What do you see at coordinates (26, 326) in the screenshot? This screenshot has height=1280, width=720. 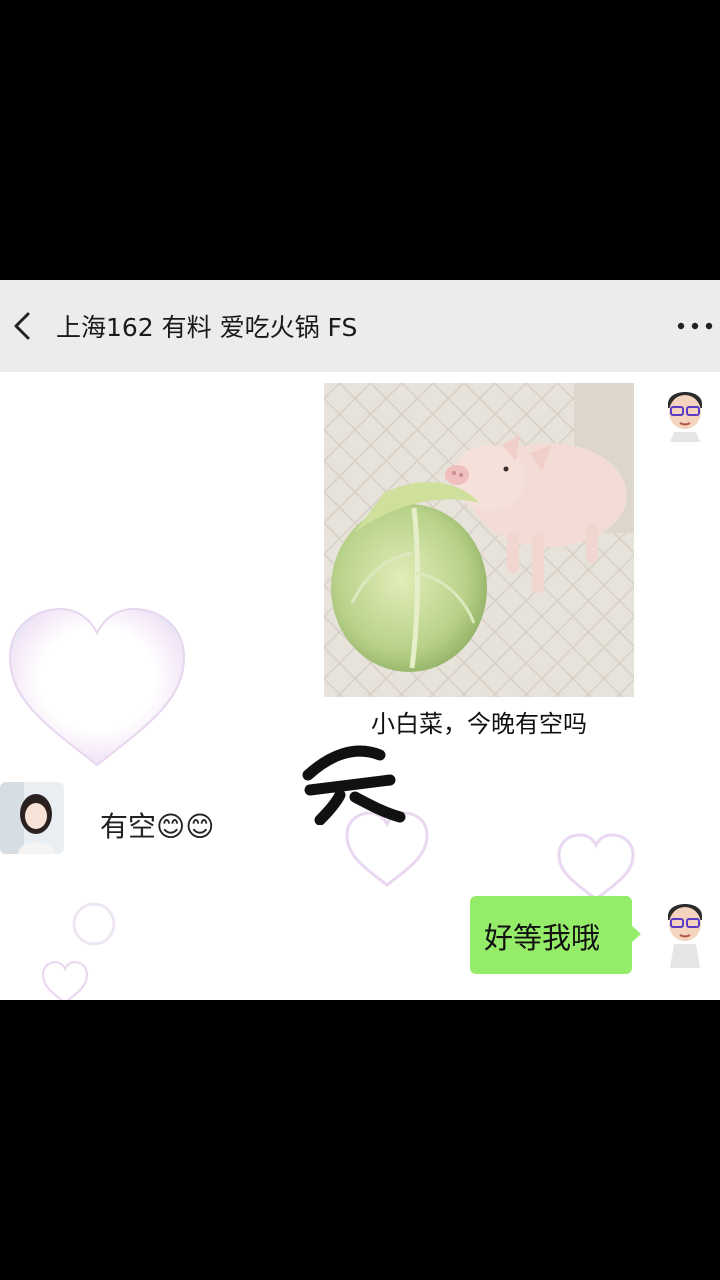 I see `chevron-left-icon` at bounding box center [26, 326].